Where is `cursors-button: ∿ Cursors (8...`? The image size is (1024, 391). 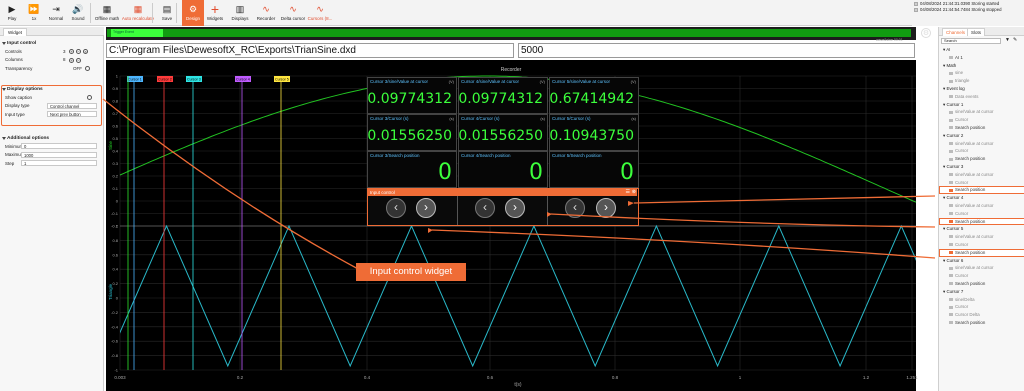
cursors-button: ∿ Cursors (8... is located at coordinates (320, 13).